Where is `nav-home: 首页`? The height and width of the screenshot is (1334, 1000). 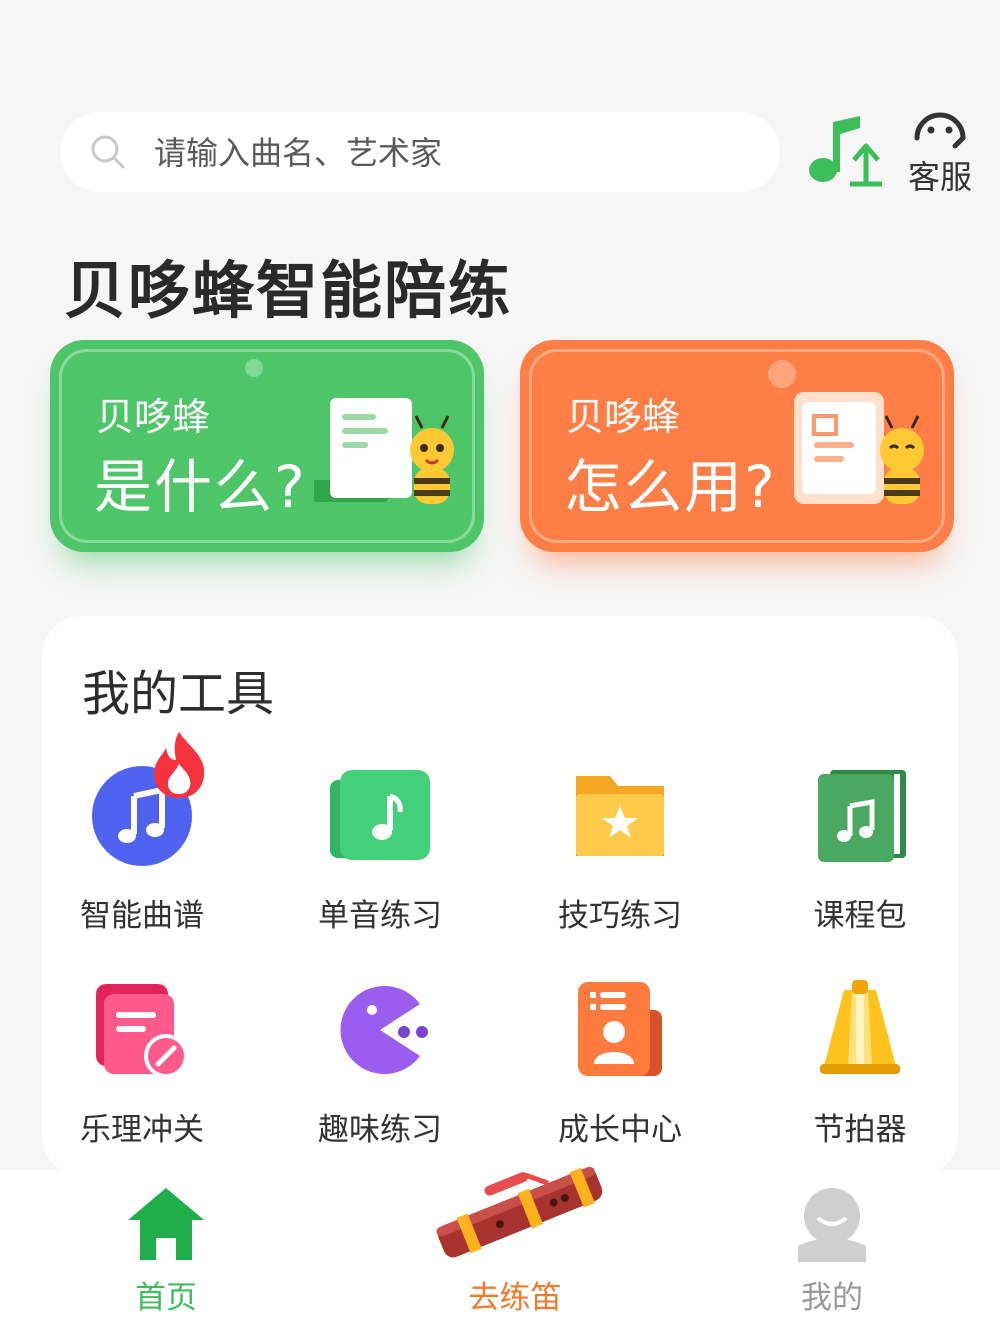 nav-home: 首页 is located at coordinates (166, 1250).